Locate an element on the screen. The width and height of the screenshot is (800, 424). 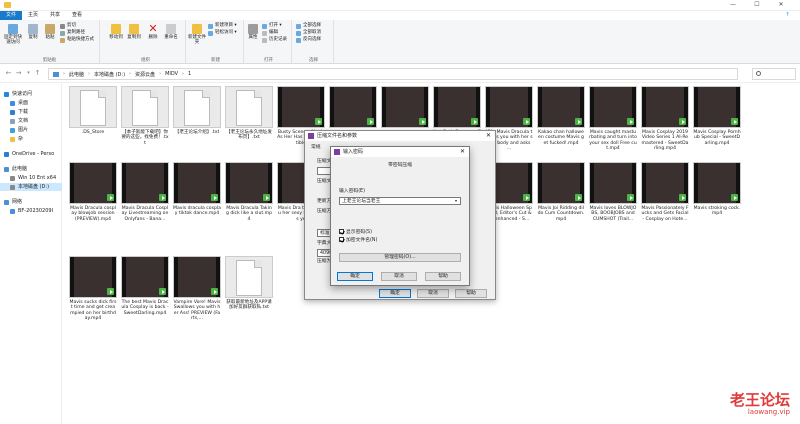
delete-button: ✕ 删除 is located at coordinates (153, 31).